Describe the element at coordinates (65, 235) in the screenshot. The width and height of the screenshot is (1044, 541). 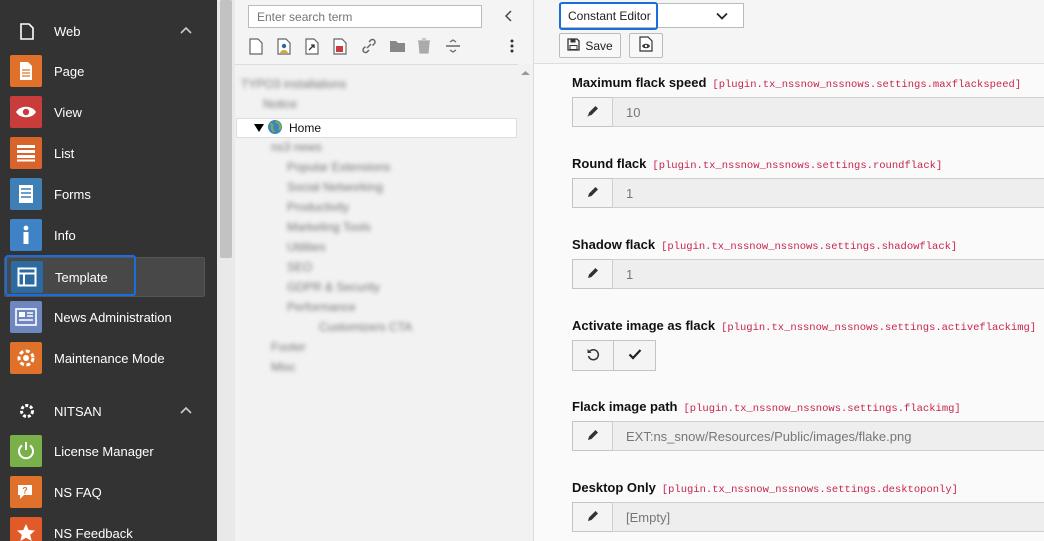
I see `module-label: Info` at that location.